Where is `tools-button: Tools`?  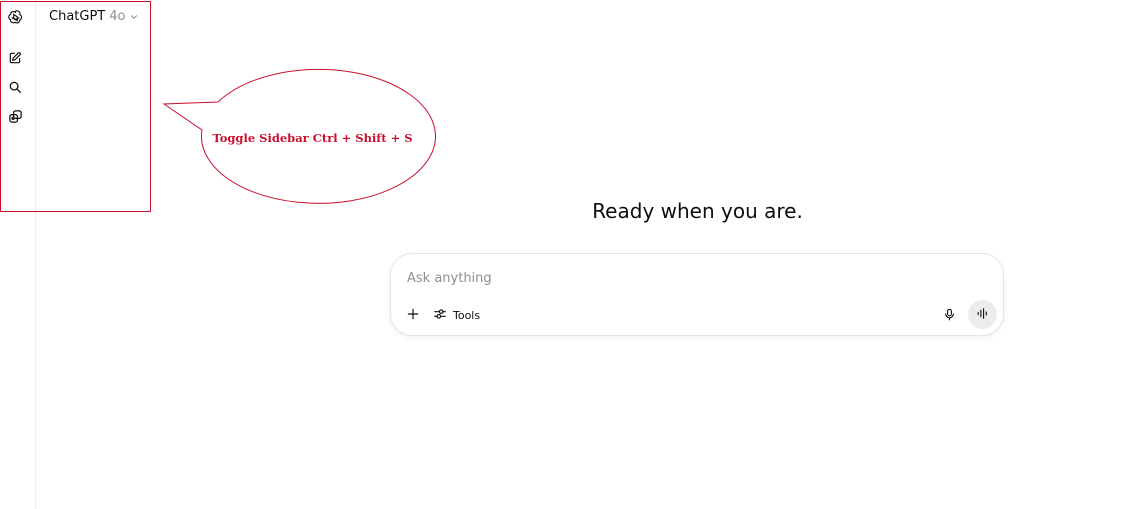 tools-button: Tools is located at coordinates (456, 315).